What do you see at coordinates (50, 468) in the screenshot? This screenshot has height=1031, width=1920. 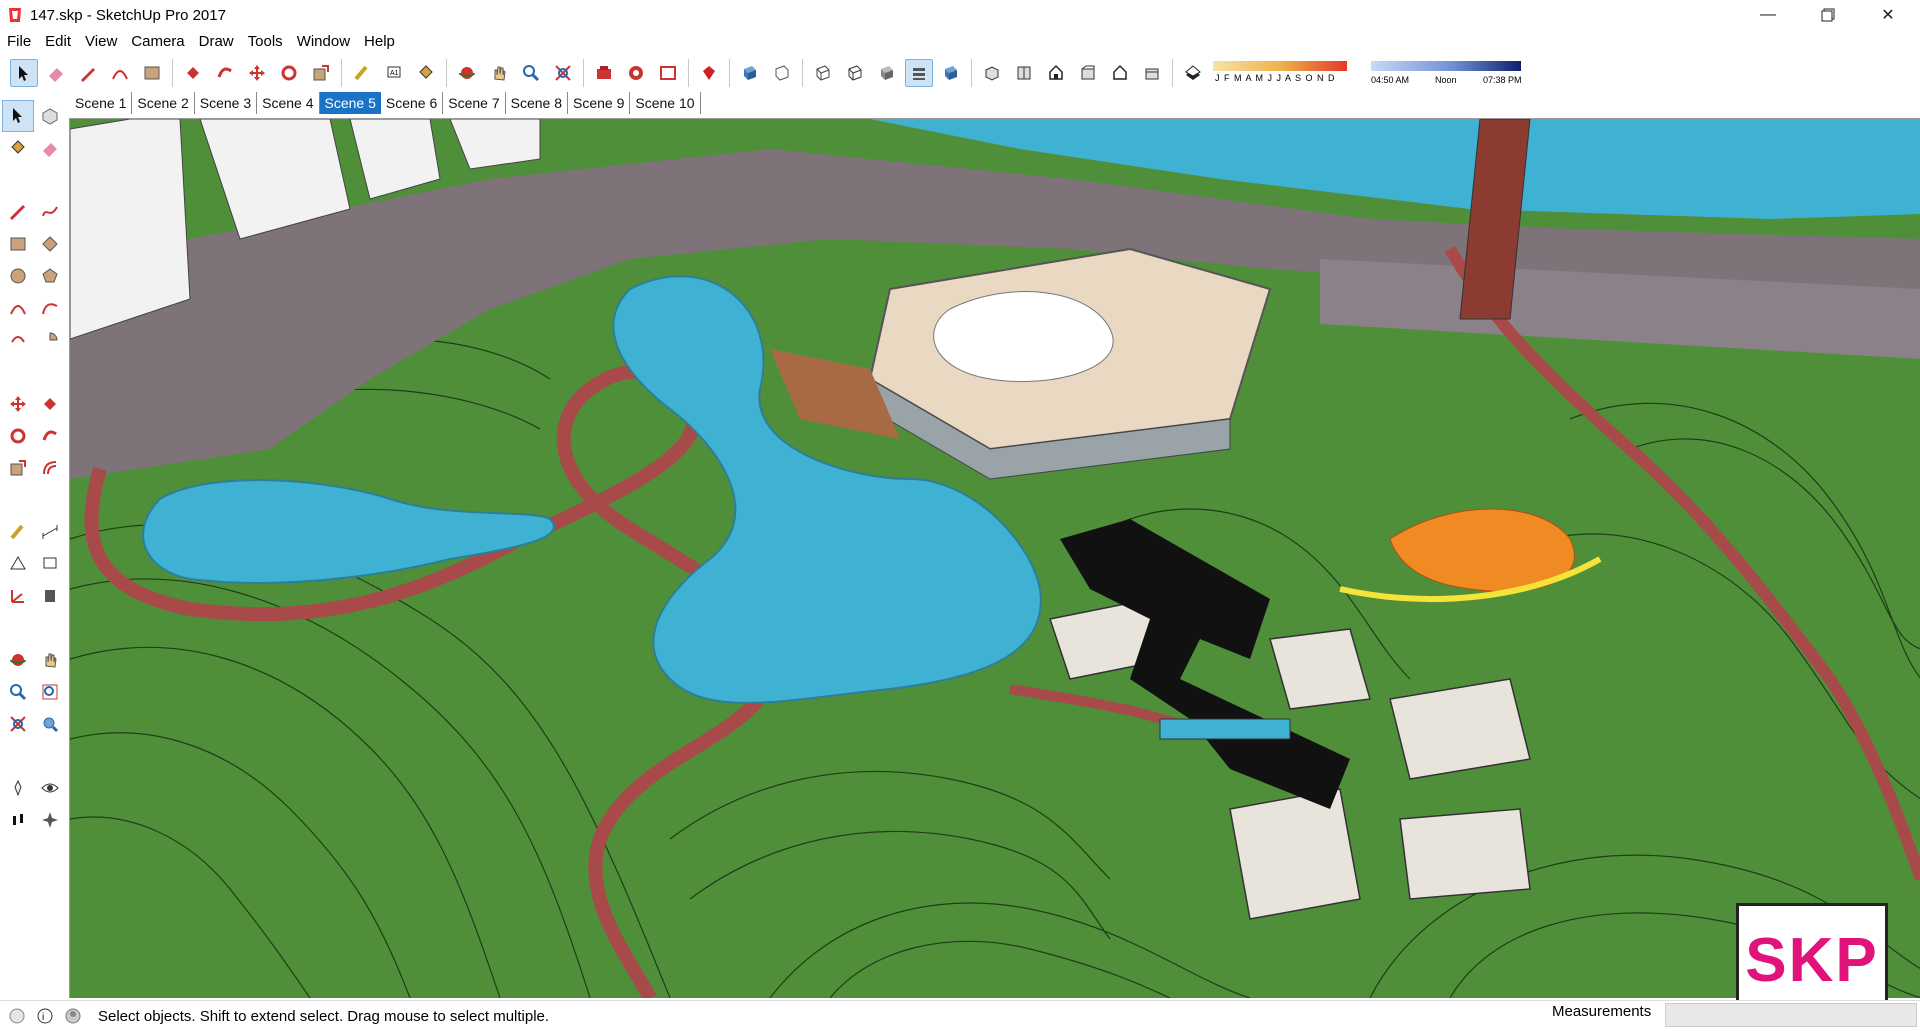 I see `offset-tool-button` at bounding box center [50, 468].